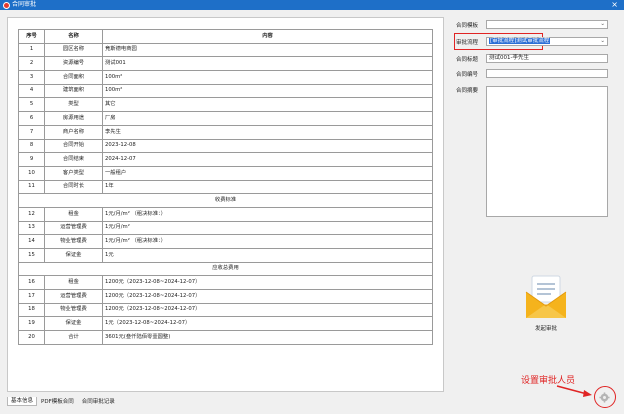 This screenshot has width=624, height=414. I want to click on table-row: 1 园区名称 竞斯德电商园, so click(225, 50).